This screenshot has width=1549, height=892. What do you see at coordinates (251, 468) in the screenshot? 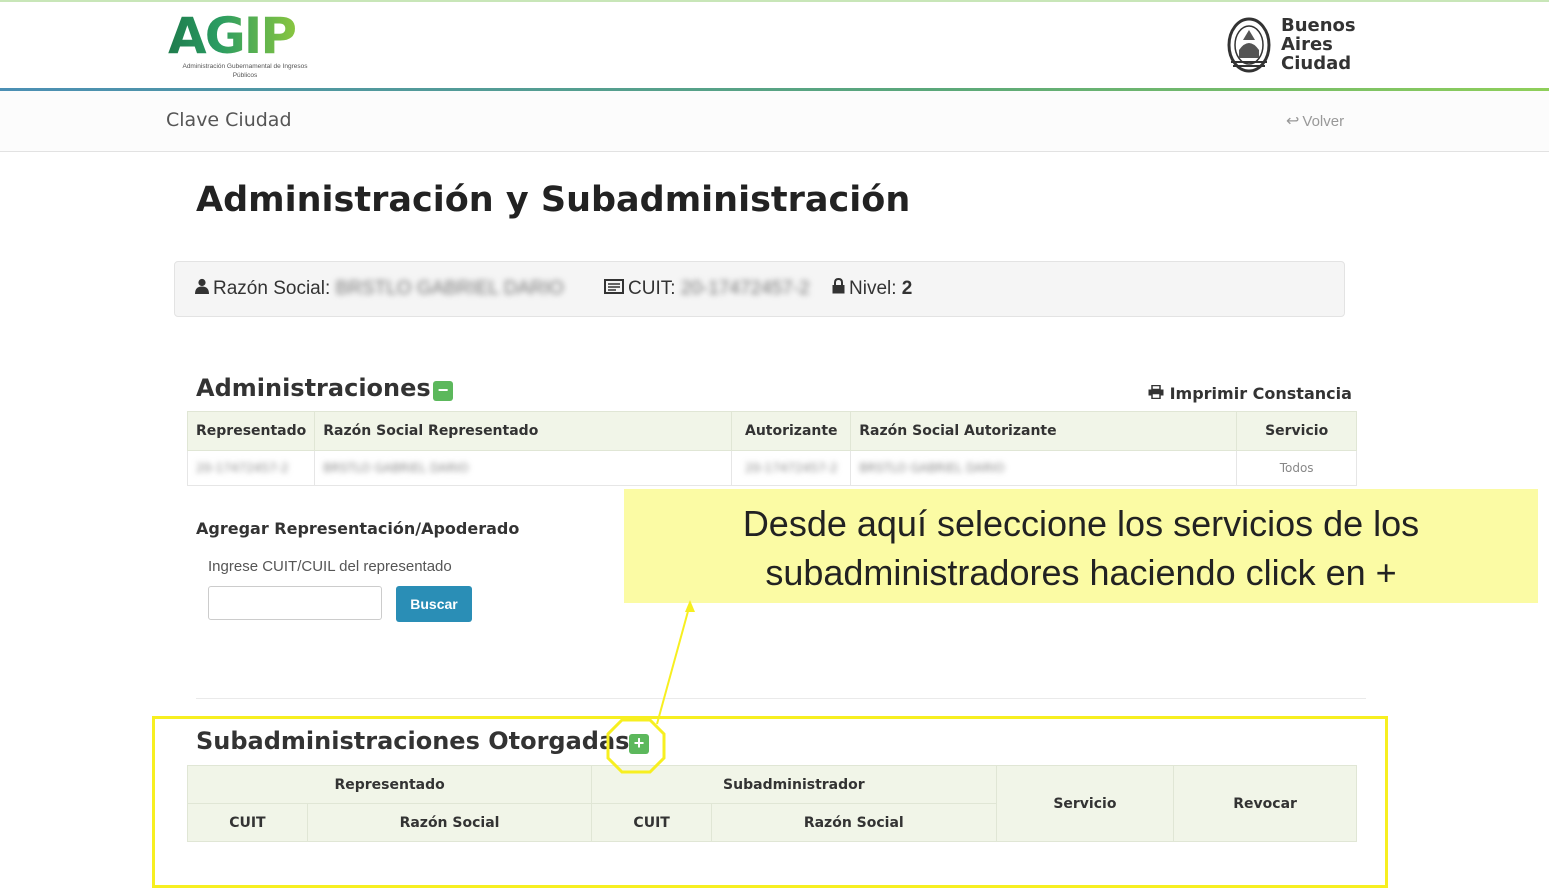
I see `cell-representado: 20-17472457-2` at bounding box center [251, 468].